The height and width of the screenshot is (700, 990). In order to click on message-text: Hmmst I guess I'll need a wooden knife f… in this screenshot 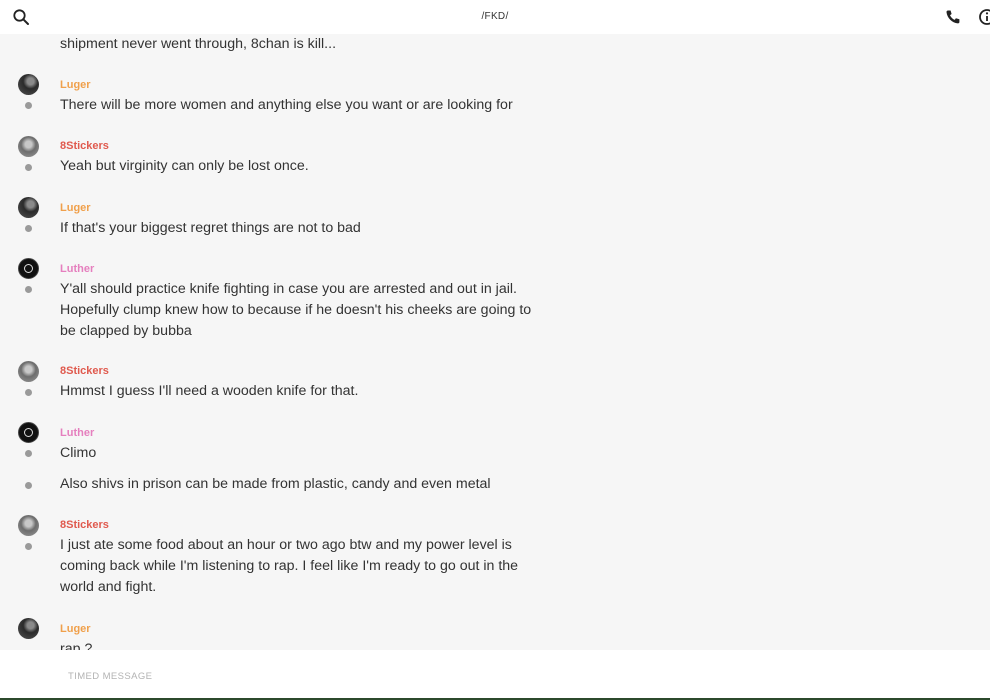, I will do `click(209, 391)`.